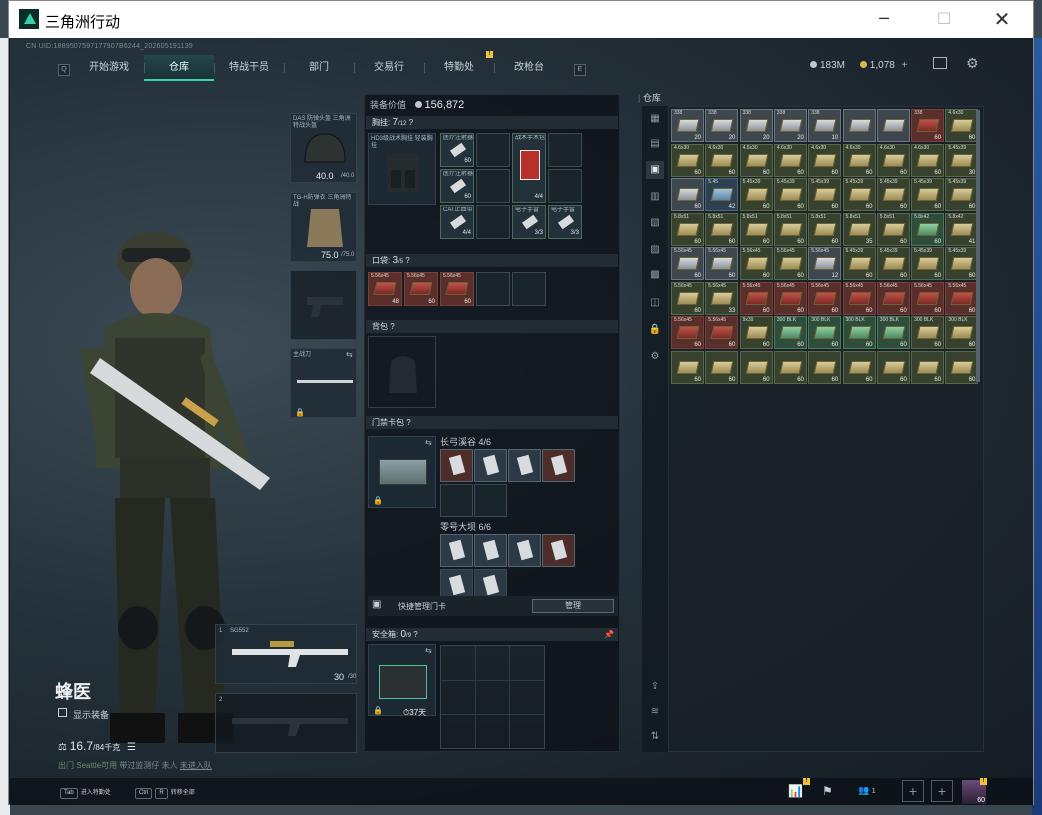  I want to click on tab-ammo-icon: ▣, so click(655, 170).